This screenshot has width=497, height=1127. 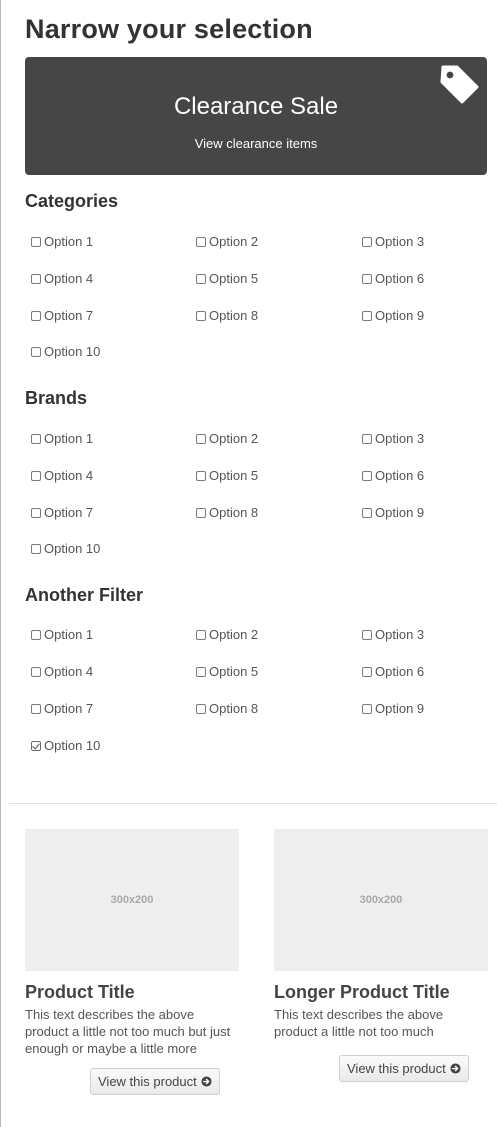 What do you see at coordinates (69, 315) in the screenshot?
I see `option-label: Option 7` at bounding box center [69, 315].